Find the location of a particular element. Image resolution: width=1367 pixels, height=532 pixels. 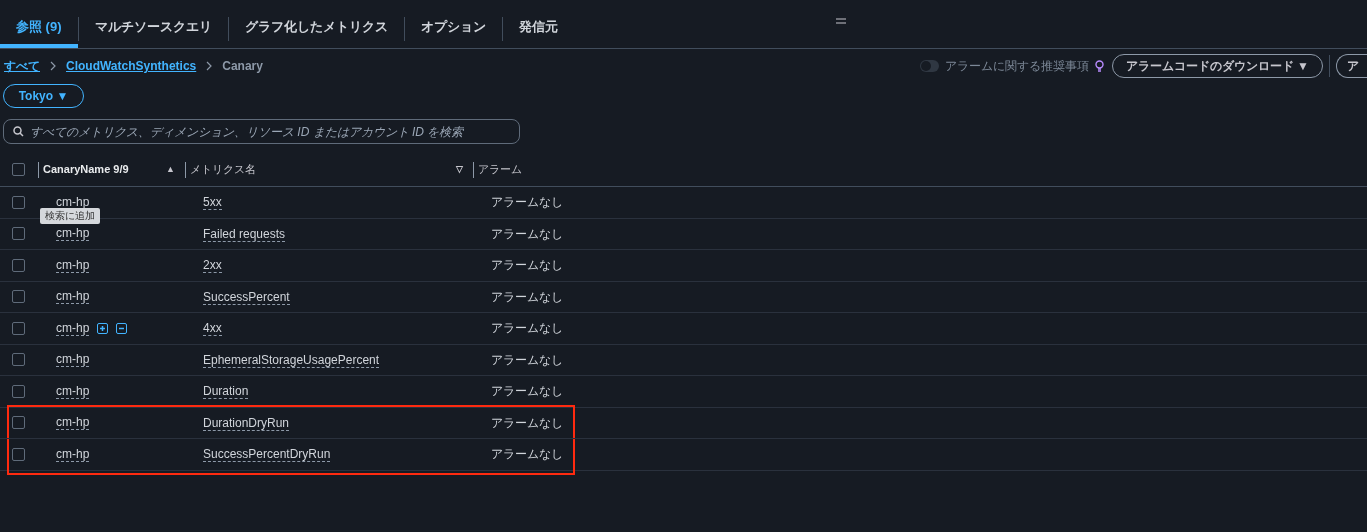

metric-name-link: SuccessPercentDryRun is located at coordinates (267, 455).